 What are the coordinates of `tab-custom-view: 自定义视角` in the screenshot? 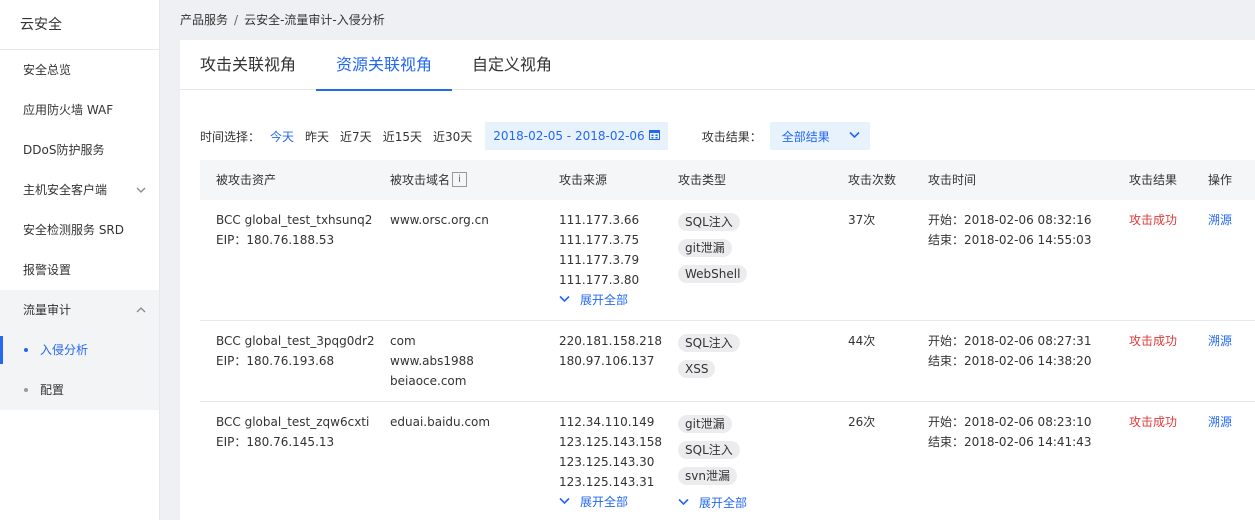 It's located at (512, 65).